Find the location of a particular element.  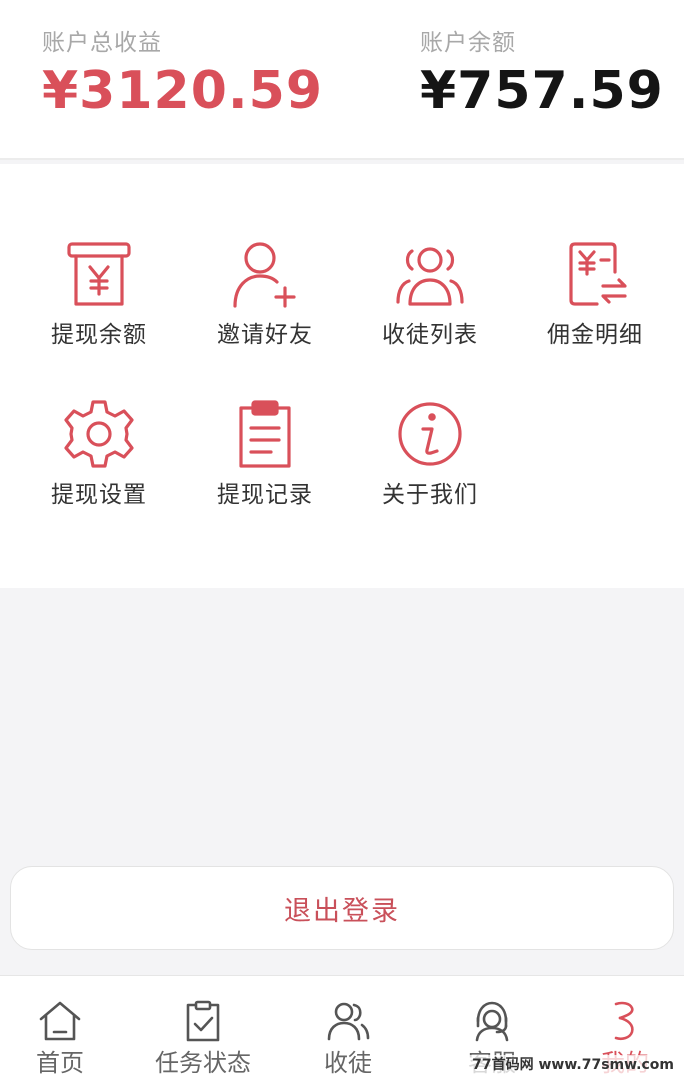

menu-item-invite-friend: 邀请好友 is located at coordinates (265, 301).